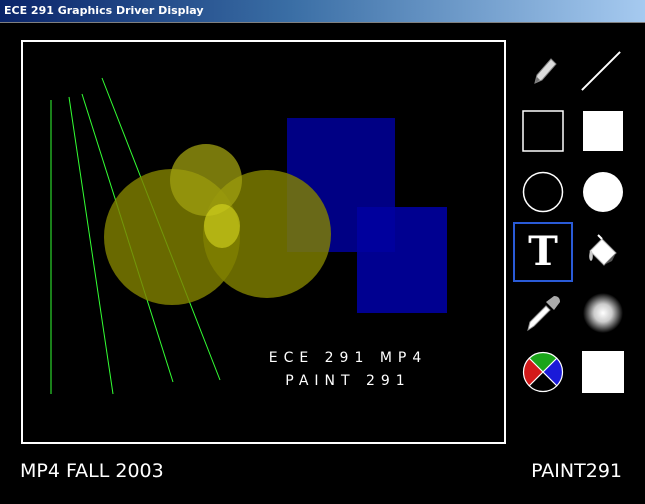 This screenshot has width=645, height=504. I want to click on overlap-highlight, so click(222, 226).